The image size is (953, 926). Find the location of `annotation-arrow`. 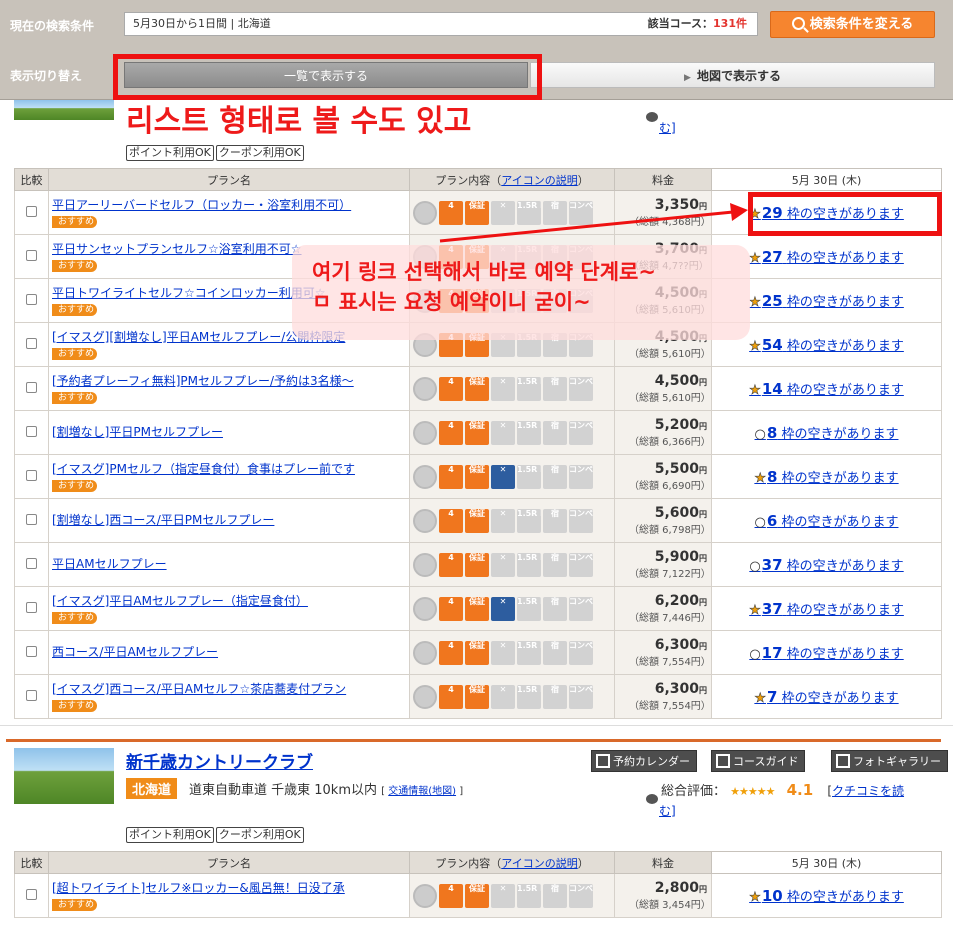

annotation-arrow is located at coordinates (593, 223).